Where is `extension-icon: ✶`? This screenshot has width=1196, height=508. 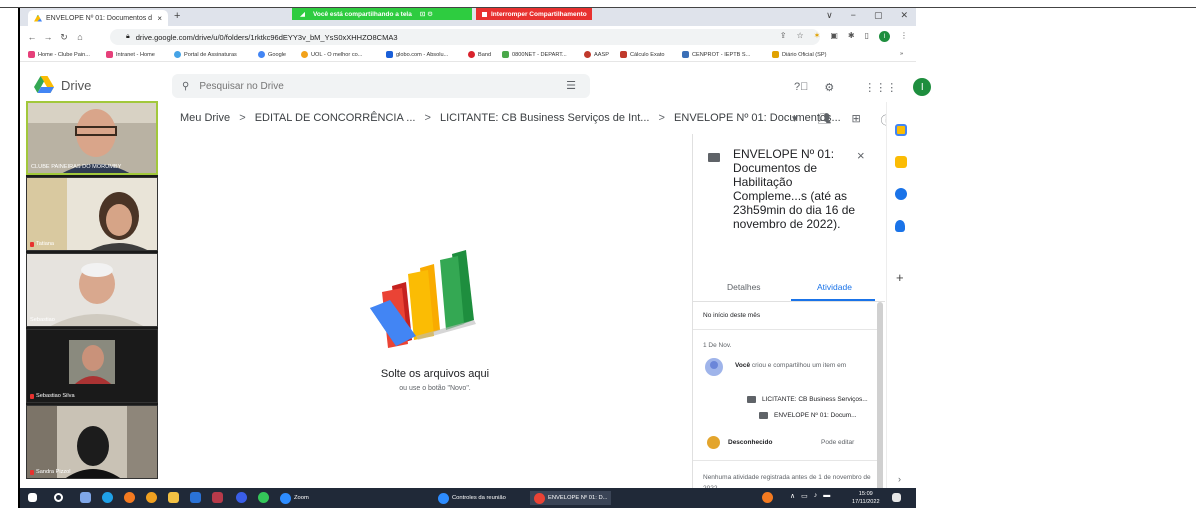 extension-icon: ✶ is located at coordinates (817, 36).